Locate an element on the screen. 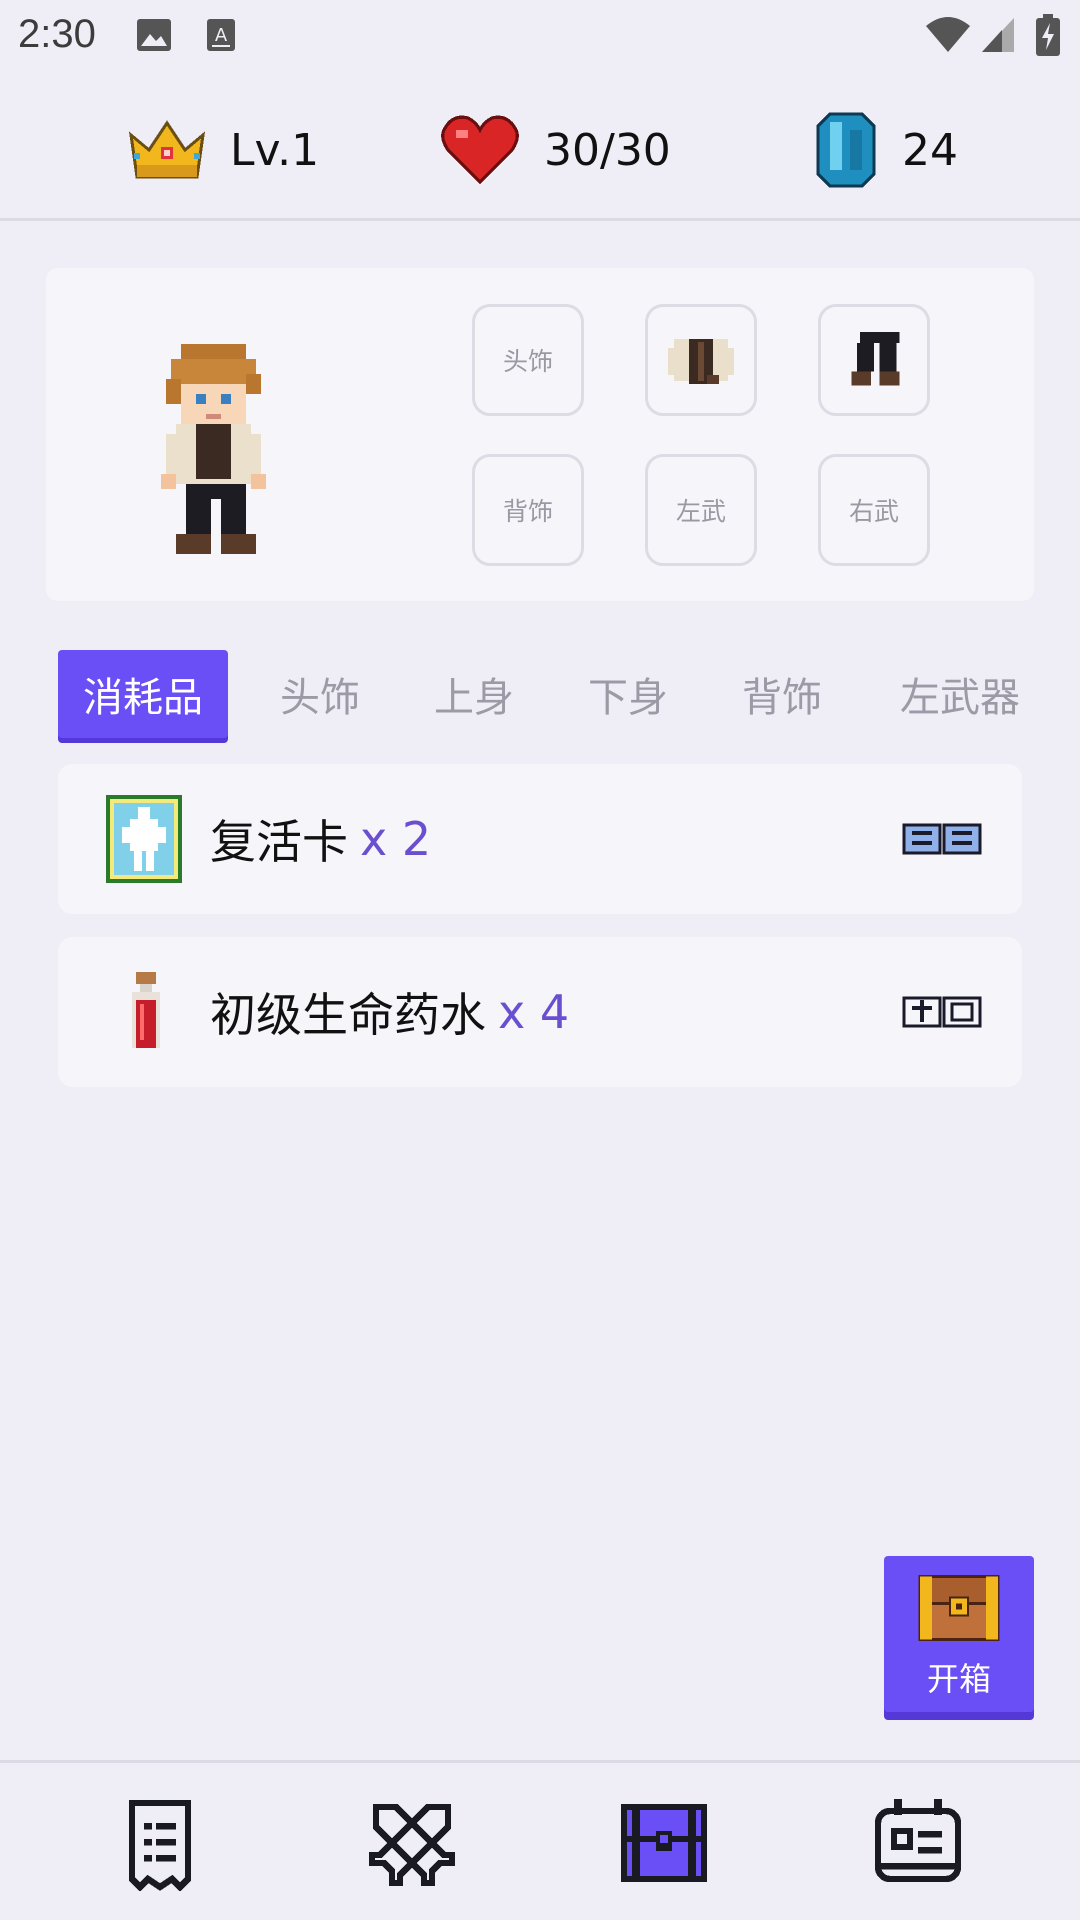  slot-bottom is located at coordinates (874, 360).